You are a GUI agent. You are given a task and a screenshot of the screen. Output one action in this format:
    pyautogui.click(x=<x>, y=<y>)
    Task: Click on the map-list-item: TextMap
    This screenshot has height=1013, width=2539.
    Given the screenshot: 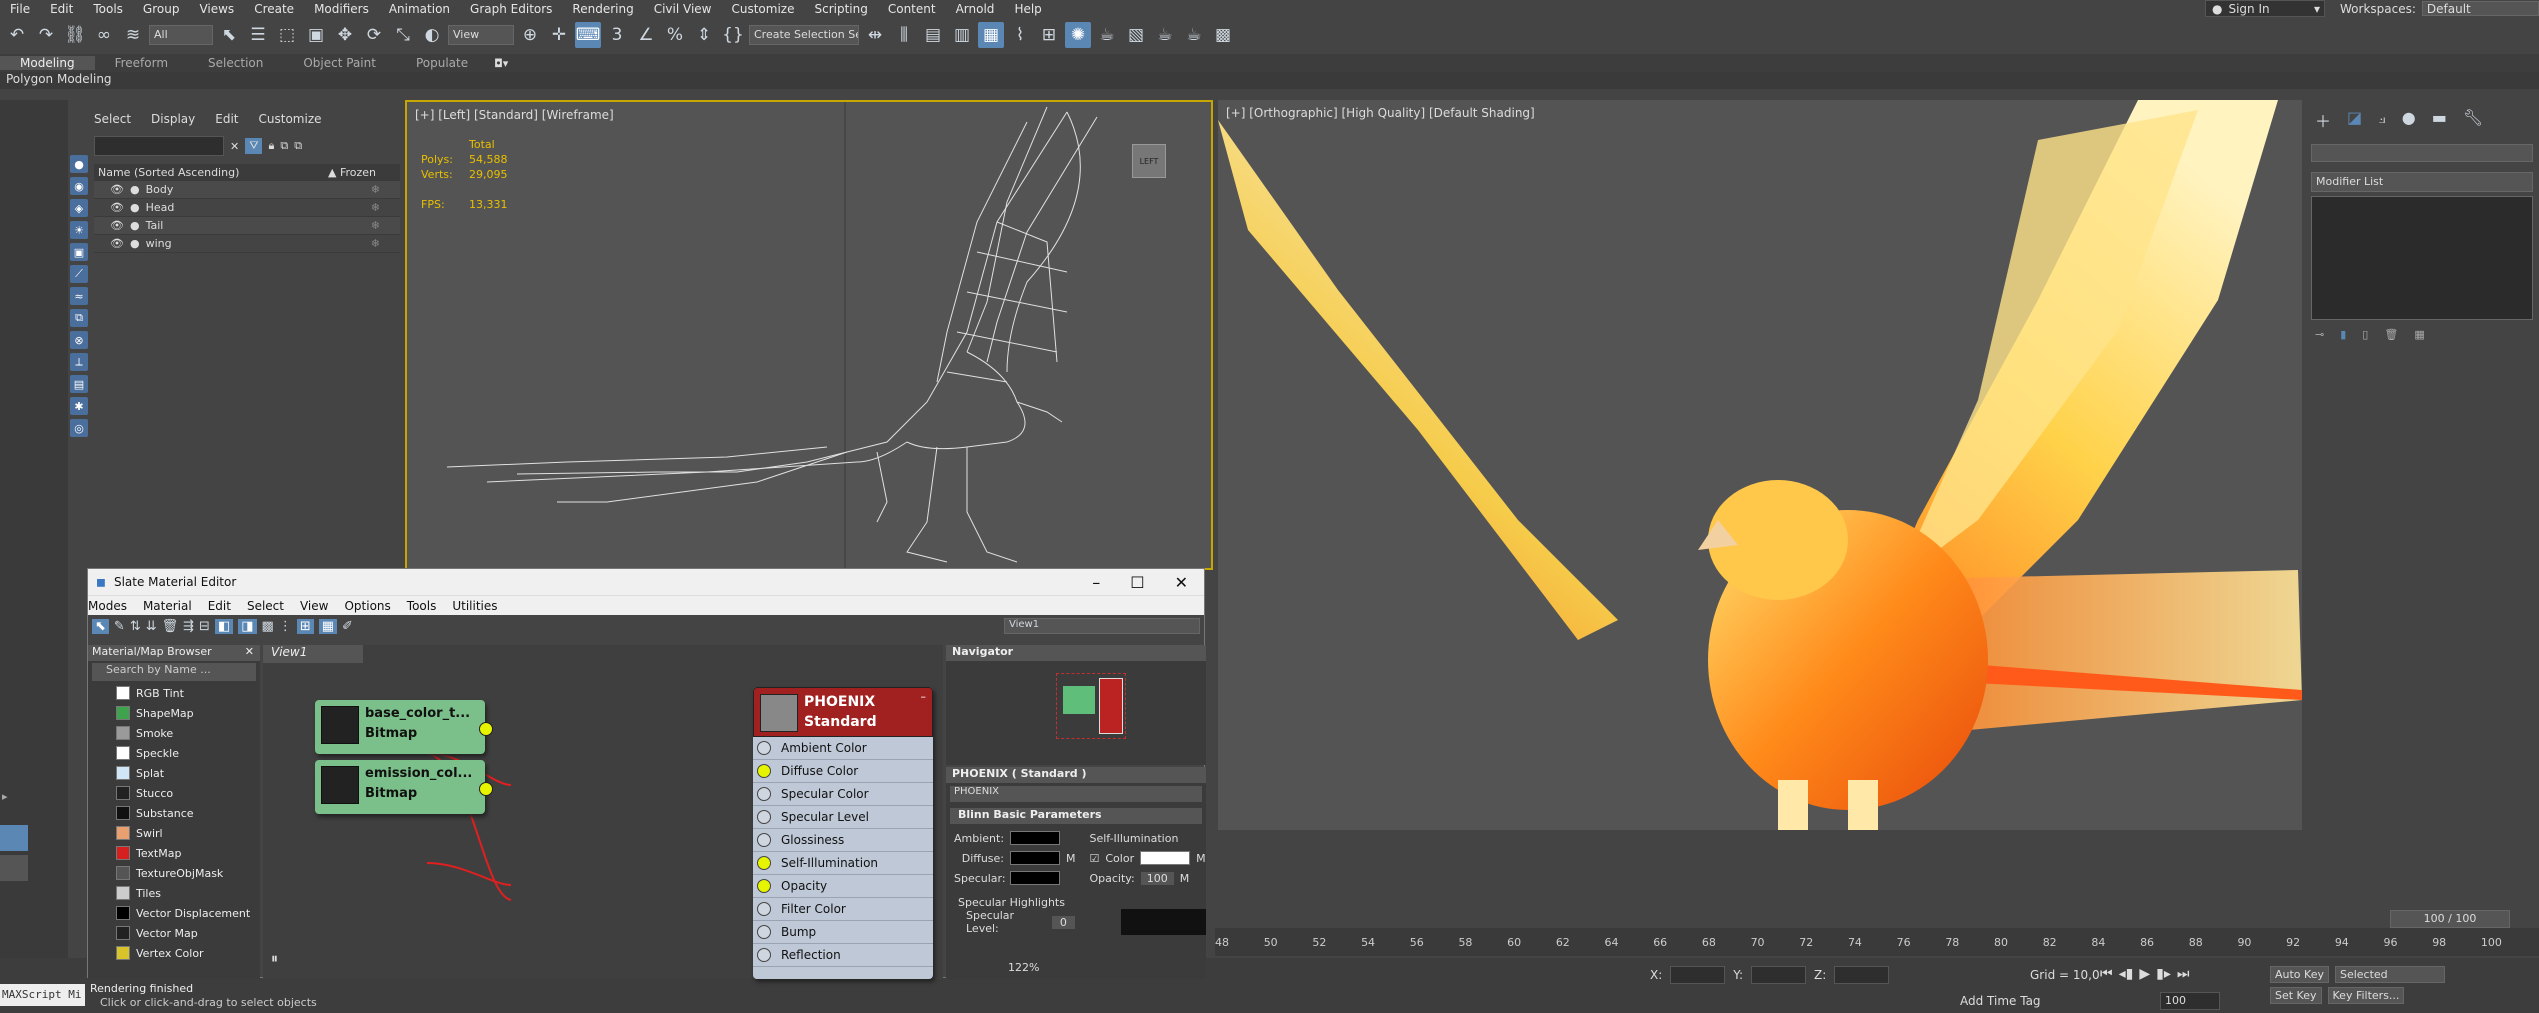 What is the action you would take?
    pyautogui.click(x=174, y=853)
    